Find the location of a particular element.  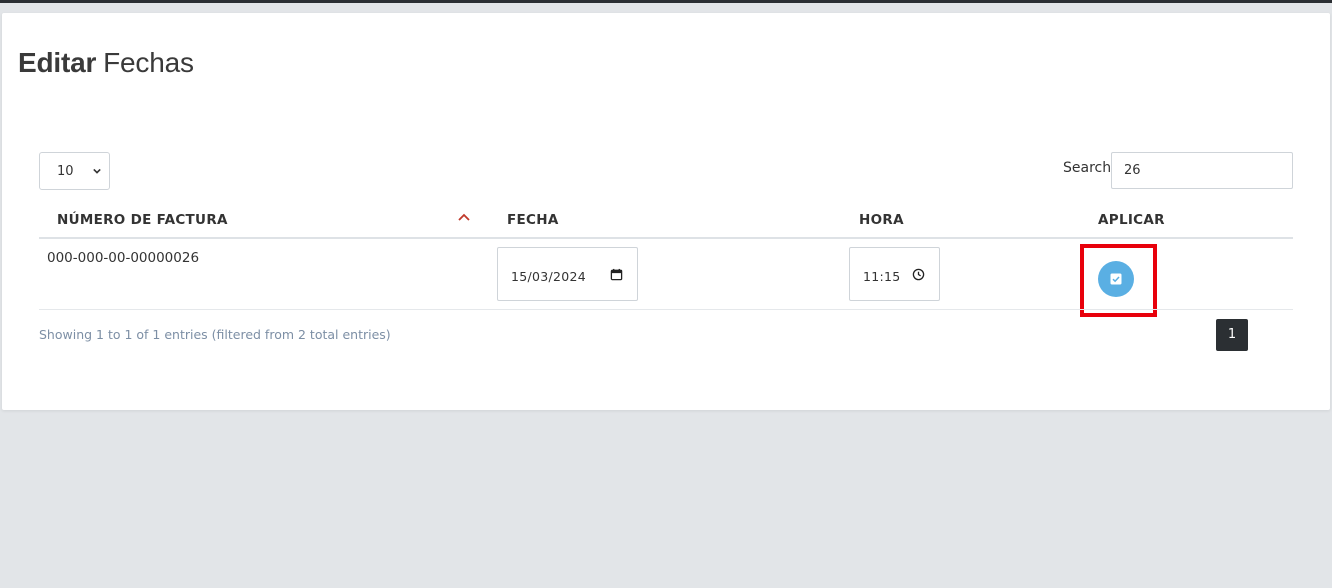

page-length-value: 10 is located at coordinates (65, 171).